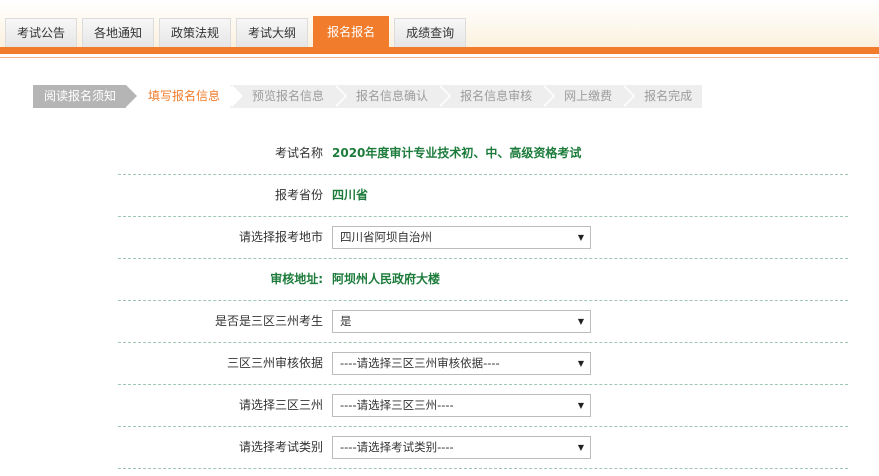 This screenshot has height=476, width=879. Describe the element at coordinates (185, 96) in the screenshot. I see `step-fill-info: 填写报名信息` at that location.